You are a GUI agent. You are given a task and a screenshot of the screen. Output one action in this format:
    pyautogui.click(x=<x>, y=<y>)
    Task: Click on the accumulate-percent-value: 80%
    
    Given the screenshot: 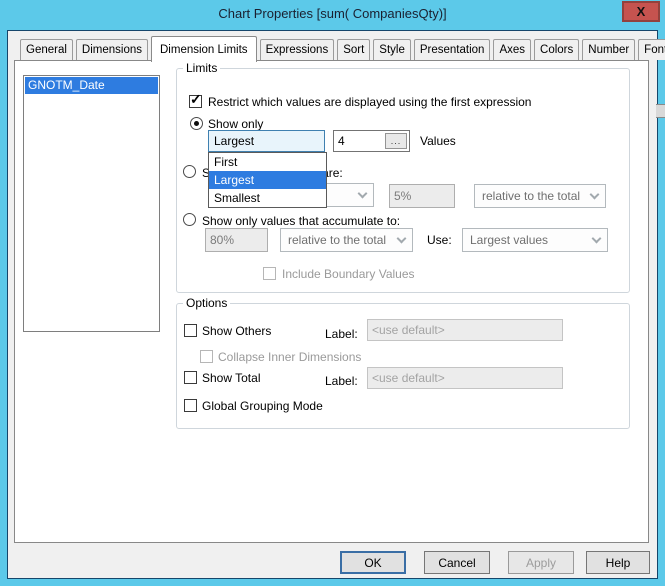 What is the action you would take?
    pyautogui.click(x=222, y=240)
    